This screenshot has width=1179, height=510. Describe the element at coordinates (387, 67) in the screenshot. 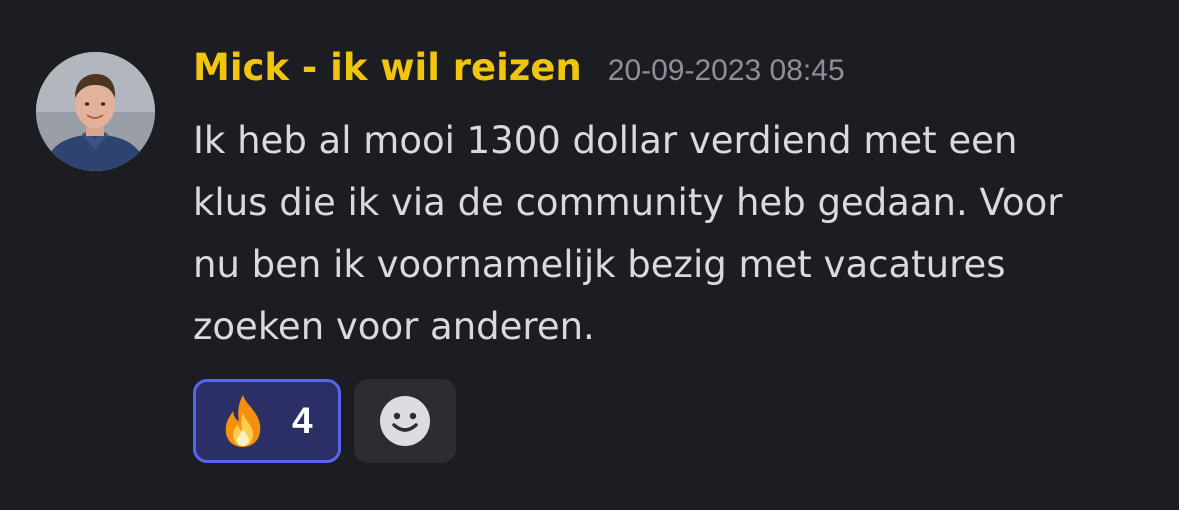

I see `username: Mick - ik wil reizen` at that location.